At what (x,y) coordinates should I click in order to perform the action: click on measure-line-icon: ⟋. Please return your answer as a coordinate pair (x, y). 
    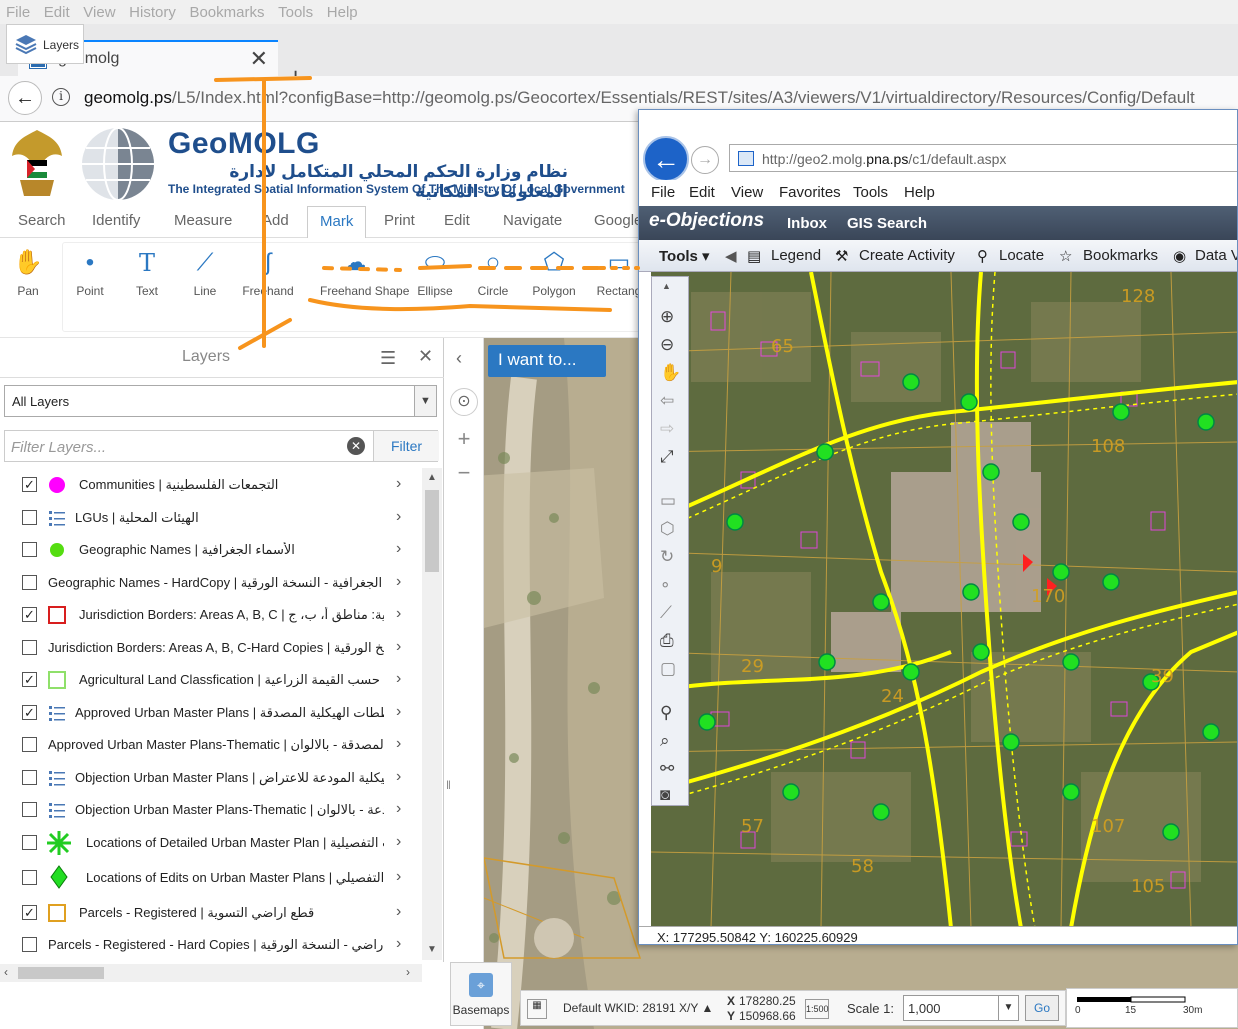
    Looking at the image, I should click on (666, 613).